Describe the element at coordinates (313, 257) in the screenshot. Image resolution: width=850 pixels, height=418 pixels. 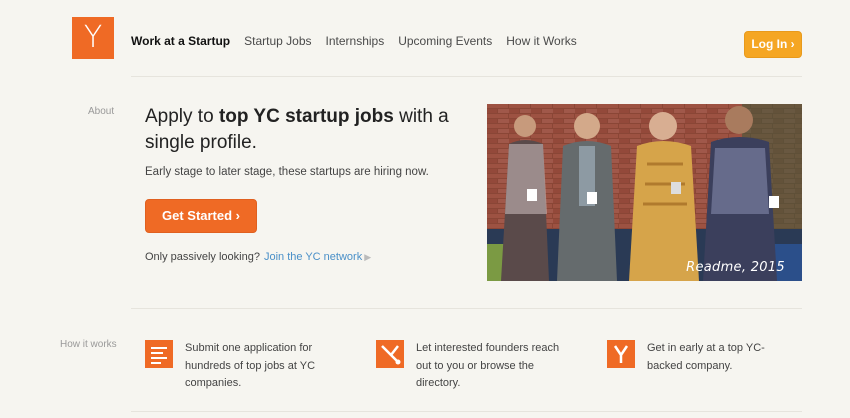
I see `join-yc-network-link: Join the YC network` at that location.